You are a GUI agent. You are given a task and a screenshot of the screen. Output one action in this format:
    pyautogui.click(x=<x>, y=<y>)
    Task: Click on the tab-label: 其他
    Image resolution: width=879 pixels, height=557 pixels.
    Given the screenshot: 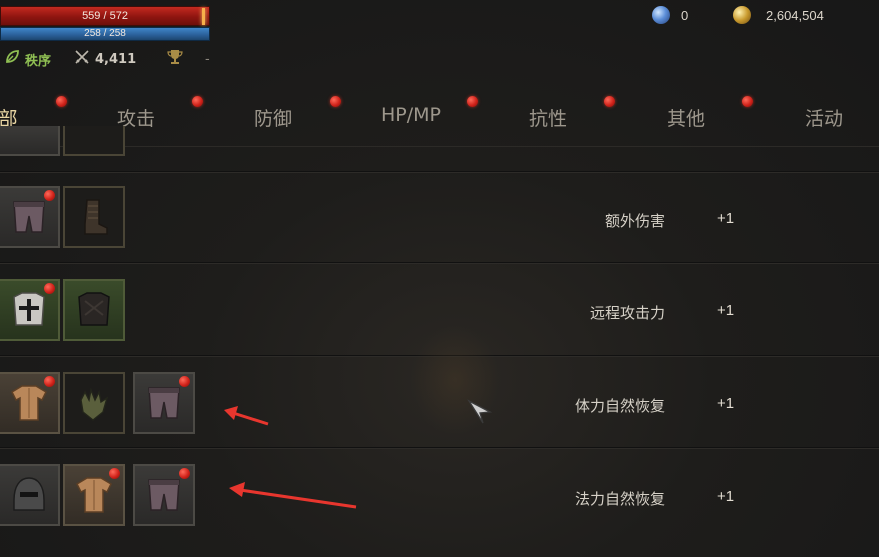 What is the action you would take?
    pyautogui.click(x=686, y=119)
    